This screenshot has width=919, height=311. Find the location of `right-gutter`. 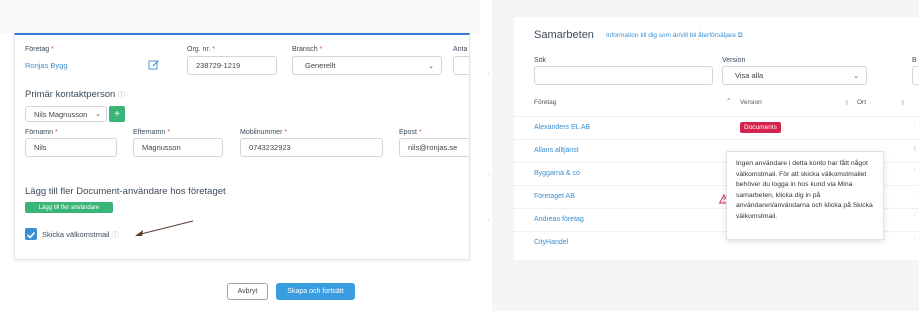

right-gutter is located at coordinates (503, 155).